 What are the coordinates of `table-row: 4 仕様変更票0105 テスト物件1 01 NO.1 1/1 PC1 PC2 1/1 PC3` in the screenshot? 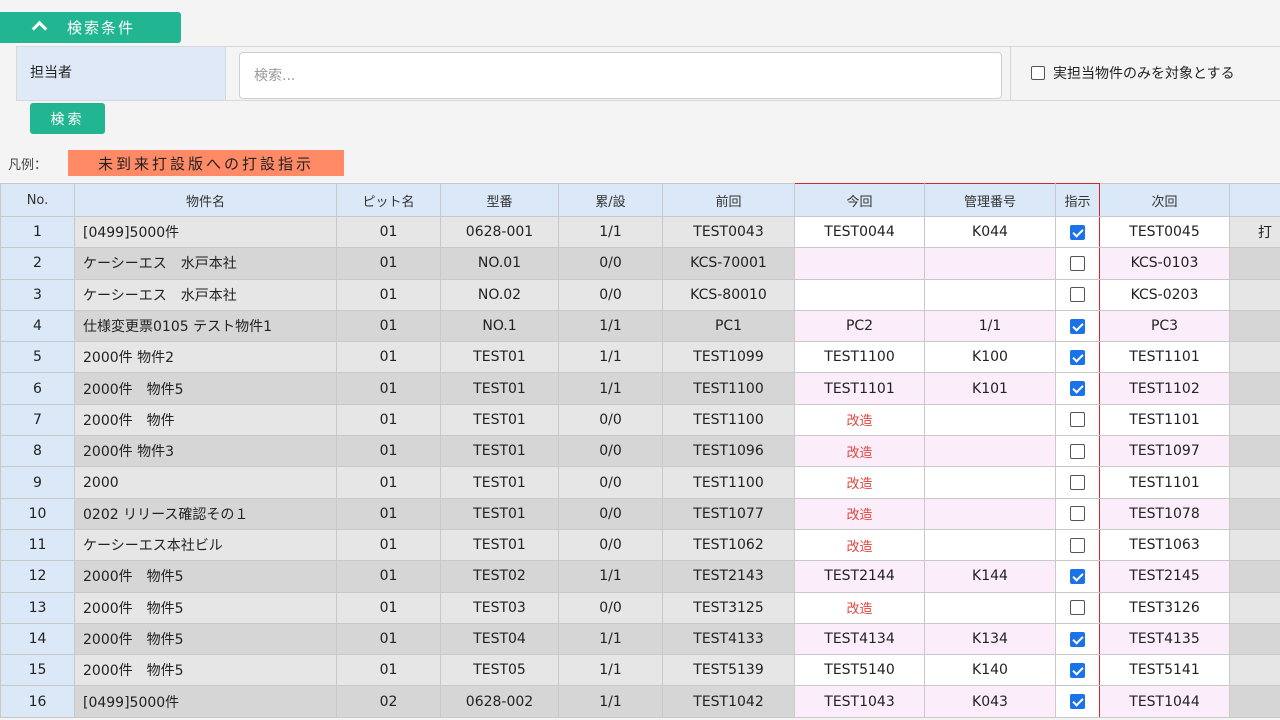 It's located at (640, 326).